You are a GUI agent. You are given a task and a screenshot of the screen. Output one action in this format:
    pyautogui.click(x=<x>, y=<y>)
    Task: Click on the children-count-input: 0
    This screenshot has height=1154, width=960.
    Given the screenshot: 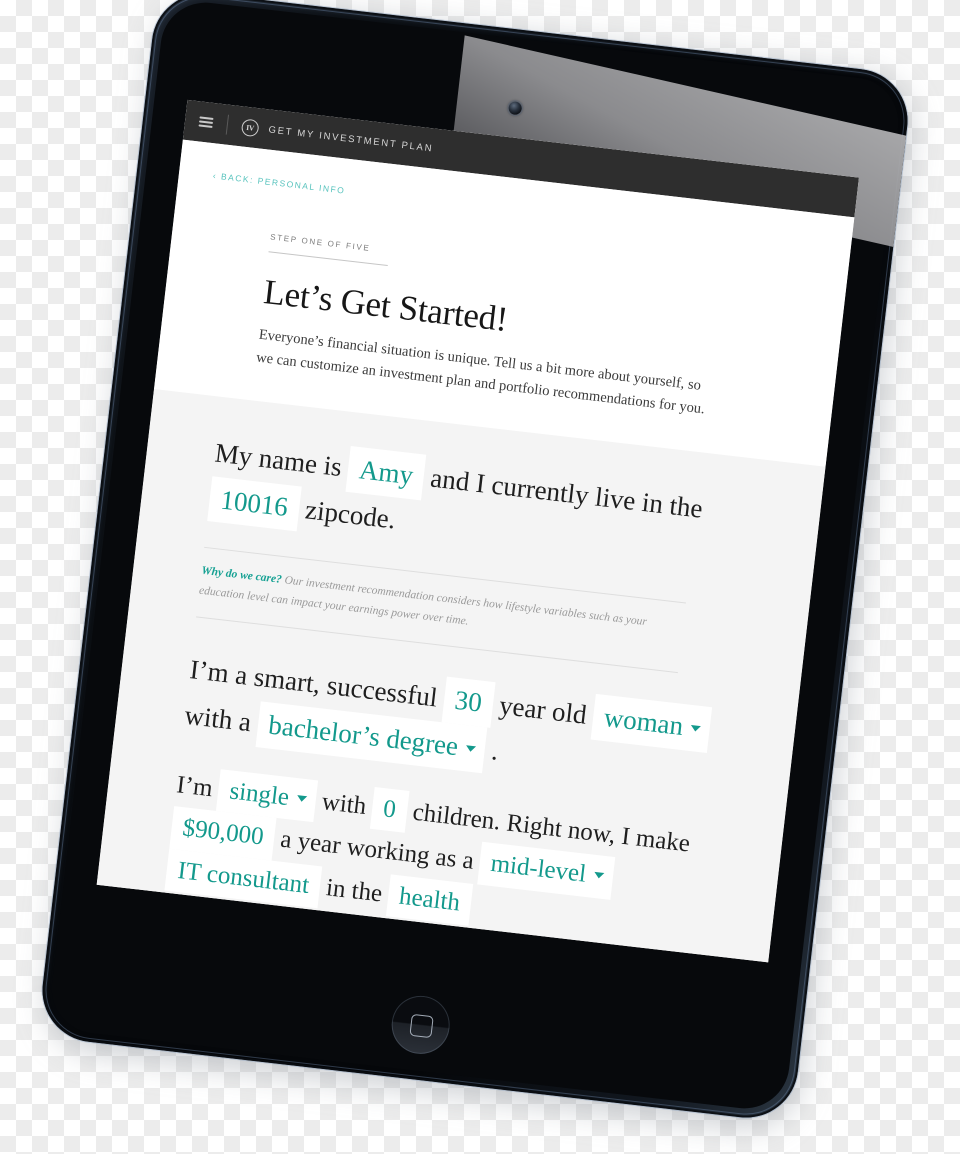 What is the action you would take?
    pyautogui.click(x=389, y=809)
    